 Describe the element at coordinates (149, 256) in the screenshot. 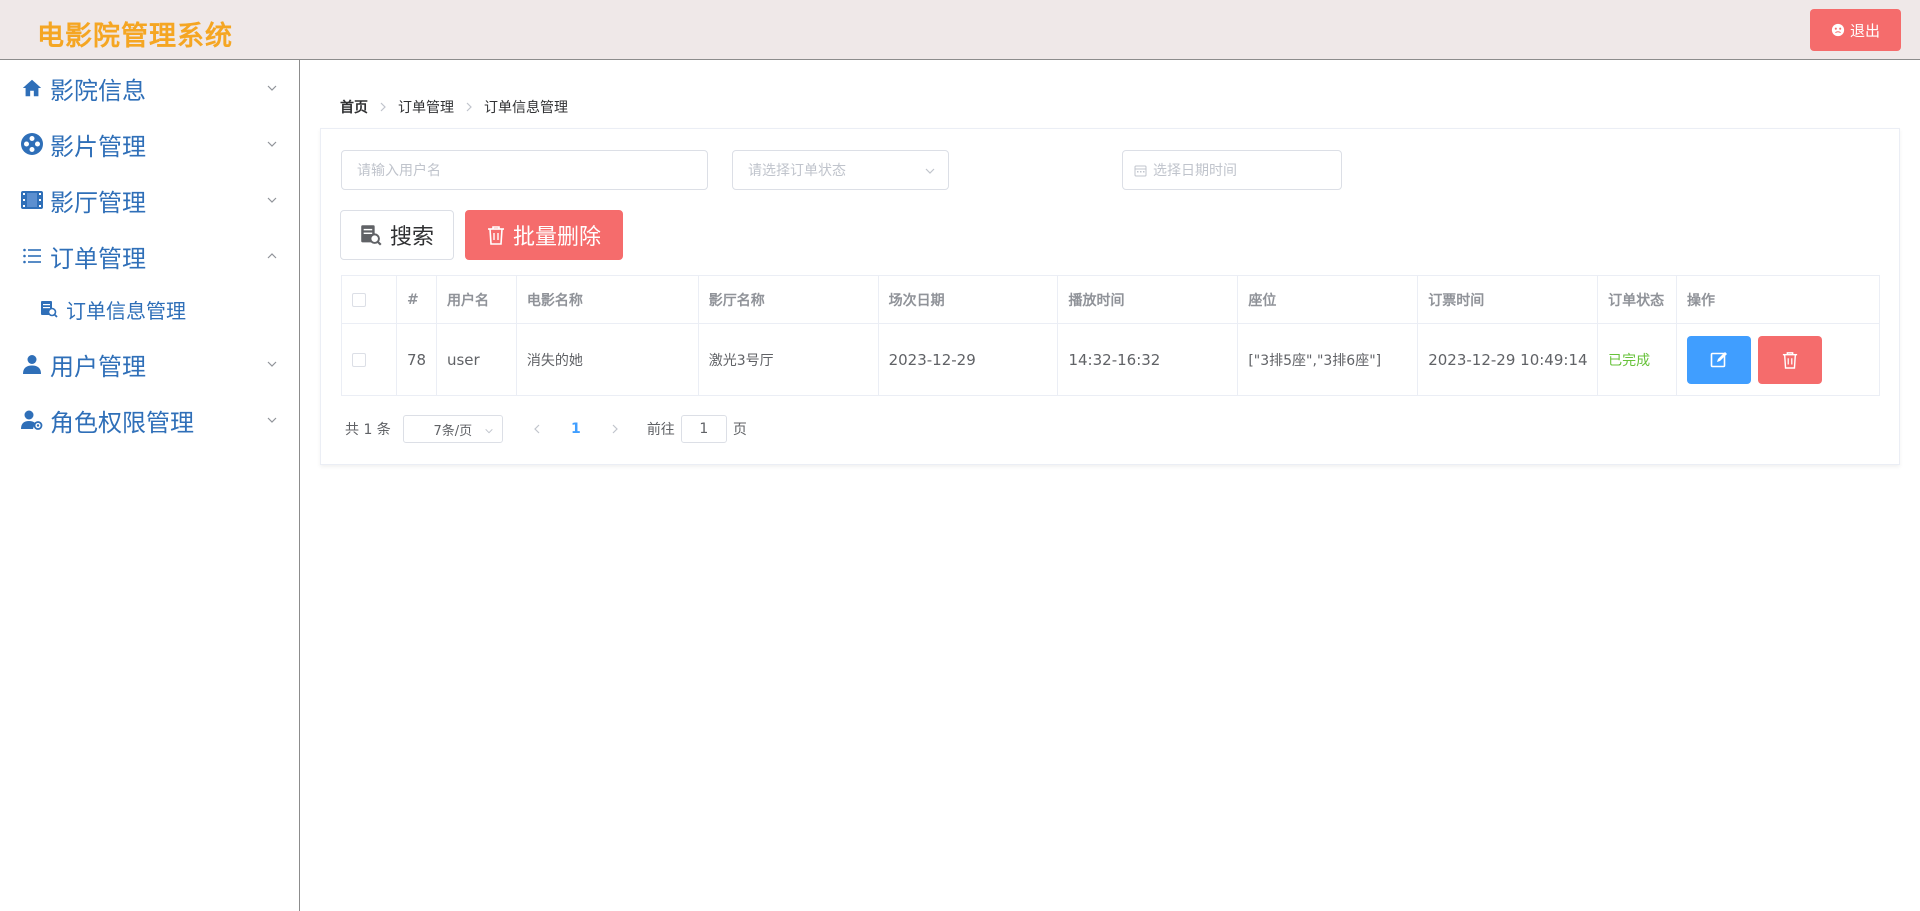

I see `sidebar-item-orders: 订单管理` at that location.